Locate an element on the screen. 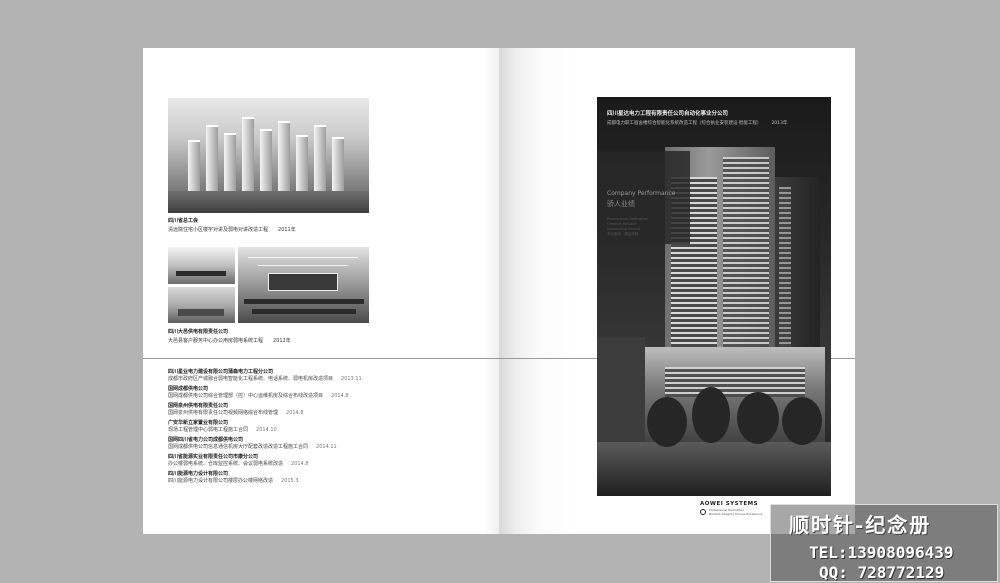 The width and height of the screenshot is (1000, 583). list-item-body: 四川能源电力设计有限公司楼层办公楼网络改造 is located at coordinates (221, 481).